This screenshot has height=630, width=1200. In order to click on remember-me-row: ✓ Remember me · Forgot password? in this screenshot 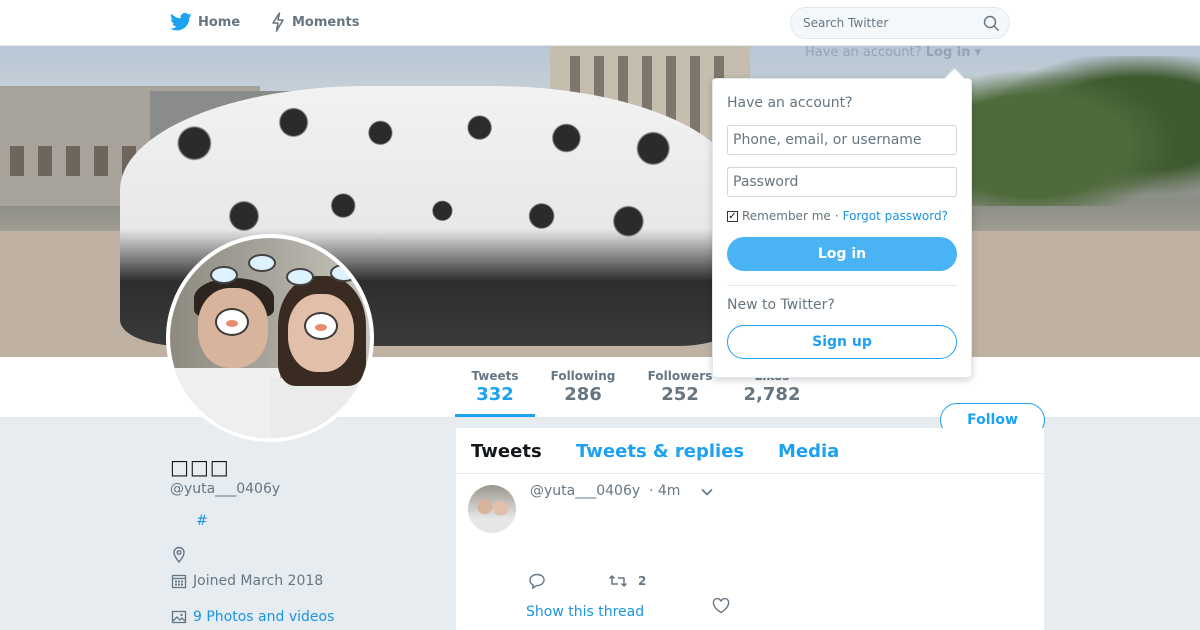, I will do `click(837, 216)`.